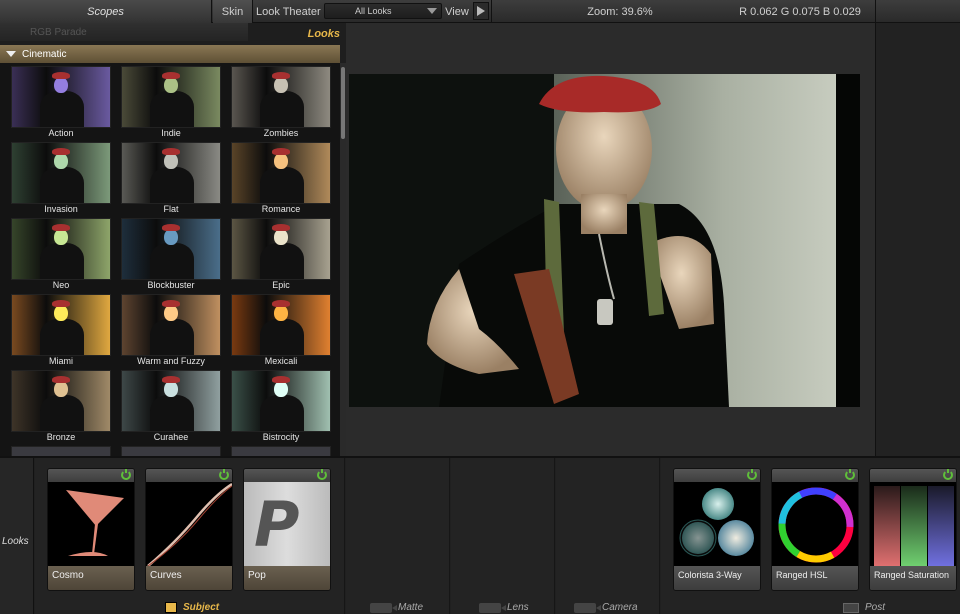  I want to click on tool-cosmo: Cosmo, so click(91, 529).